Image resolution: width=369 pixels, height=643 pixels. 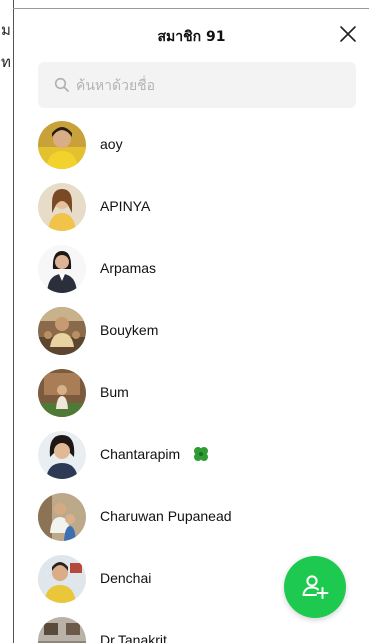 What do you see at coordinates (129, 330) in the screenshot?
I see `member-name: Bouykem` at bounding box center [129, 330].